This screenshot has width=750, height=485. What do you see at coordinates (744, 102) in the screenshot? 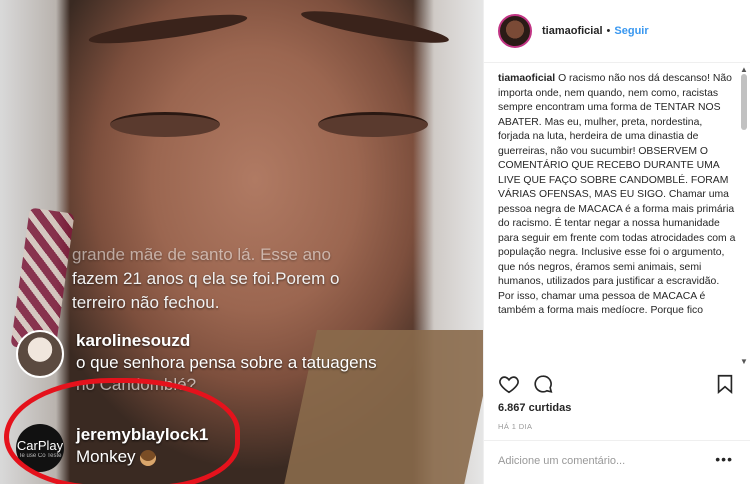
I see `scroll-thumb` at bounding box center [744, 102].